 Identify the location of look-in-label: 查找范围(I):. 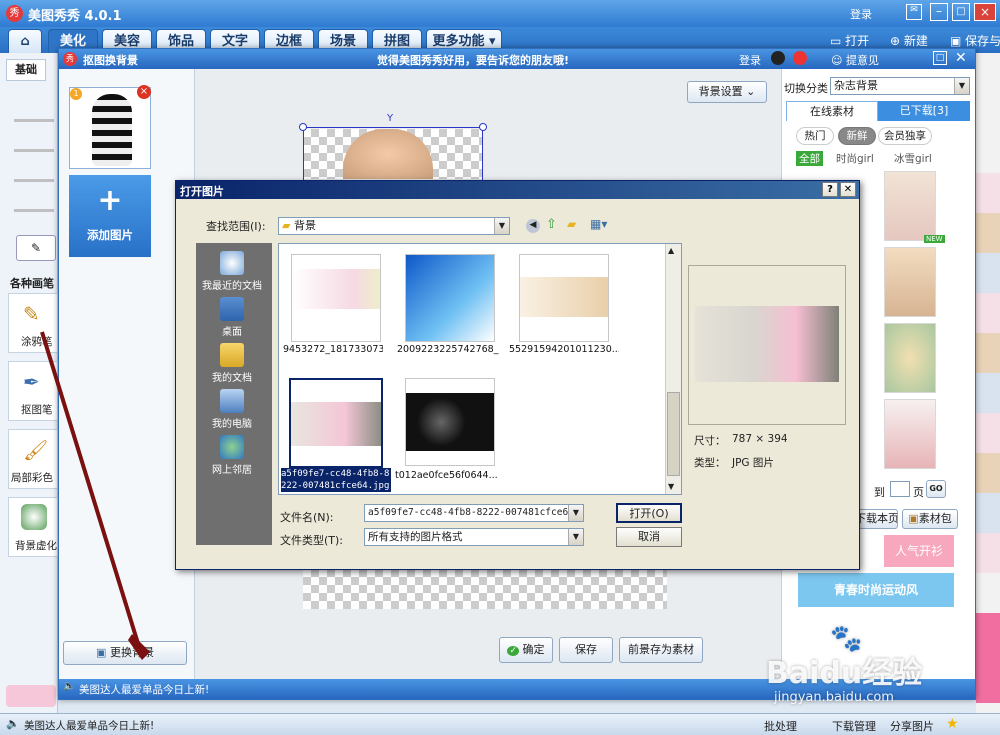
(236, 226).